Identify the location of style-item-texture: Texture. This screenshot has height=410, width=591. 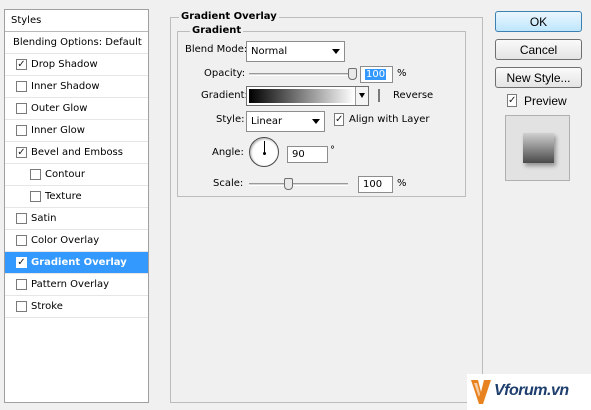
(76, 197).